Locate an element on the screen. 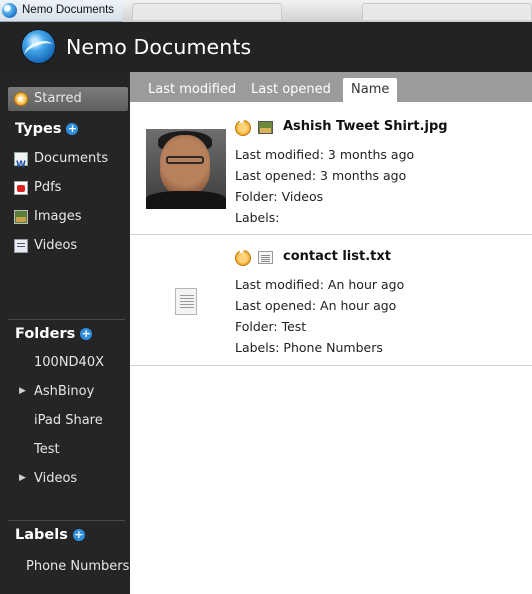 Image resolution: width=532 pixels, height=594 pixels. add-folder-icon: + is located at coordinates (86, 334).